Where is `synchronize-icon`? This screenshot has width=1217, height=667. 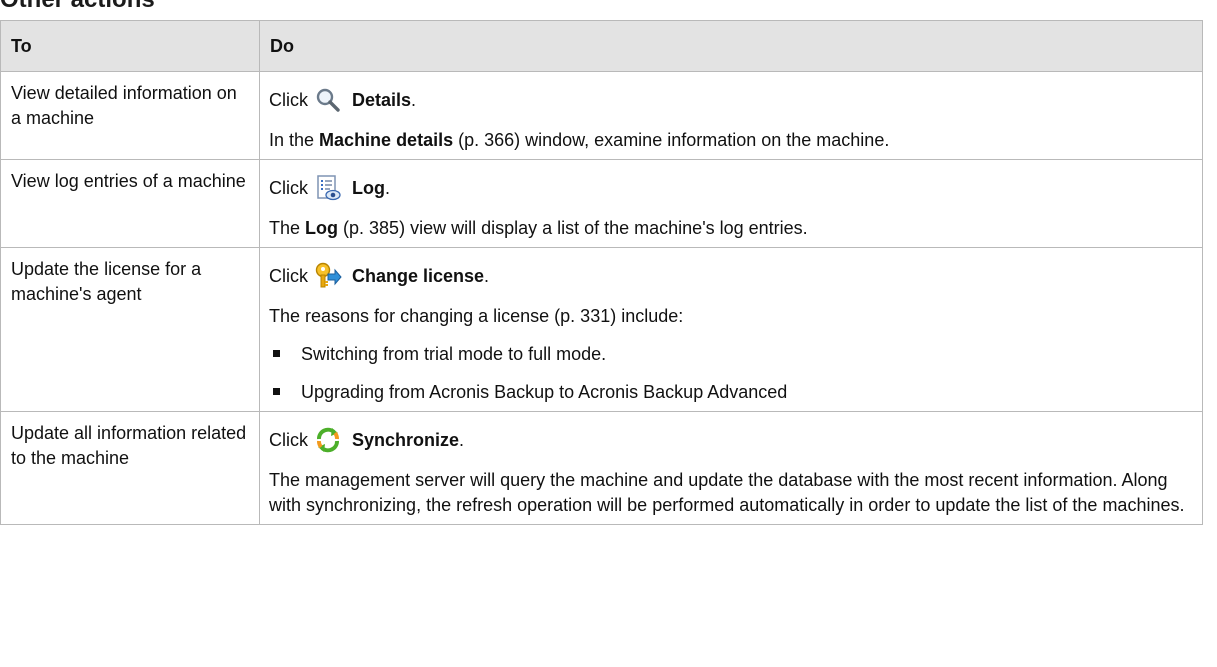 synchronize-icon is located at coordinates (328, 440).